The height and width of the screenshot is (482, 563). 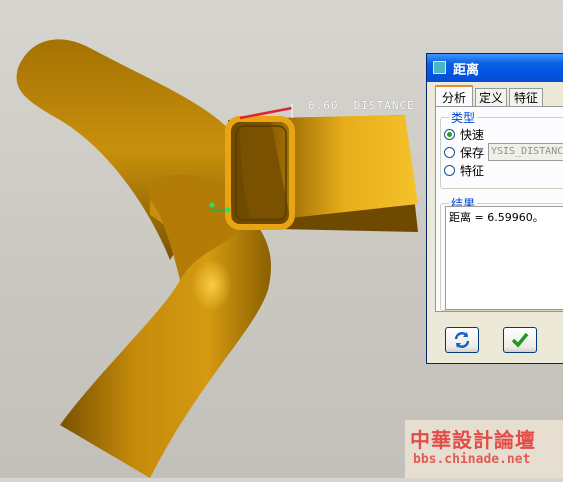 What do you see at coordinates (472, 135) in the screenshot?
I see `radio-quick-label: 快速` at bounding box center [472, 135].